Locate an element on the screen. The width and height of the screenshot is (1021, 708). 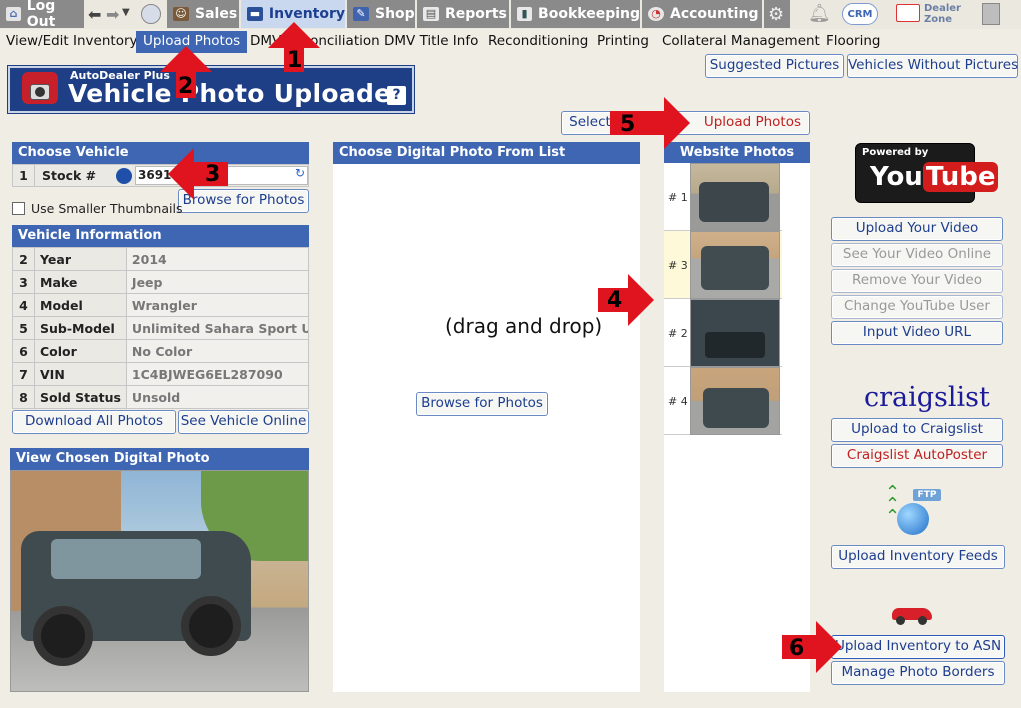
annotation-number-3: 3 is located at coordinates (213, 174).